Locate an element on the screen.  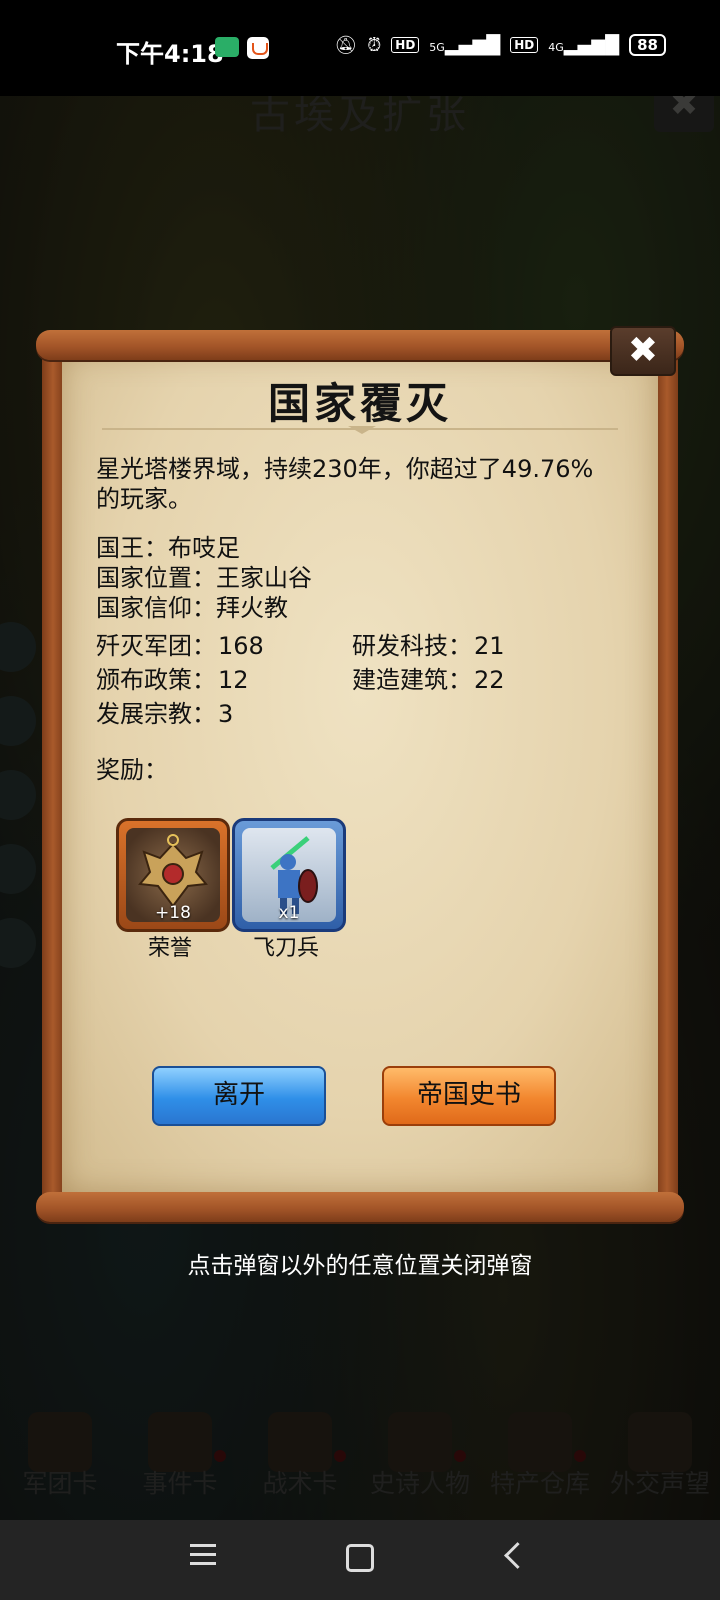
stat-value: 22 is located at coordinates (489, 680).